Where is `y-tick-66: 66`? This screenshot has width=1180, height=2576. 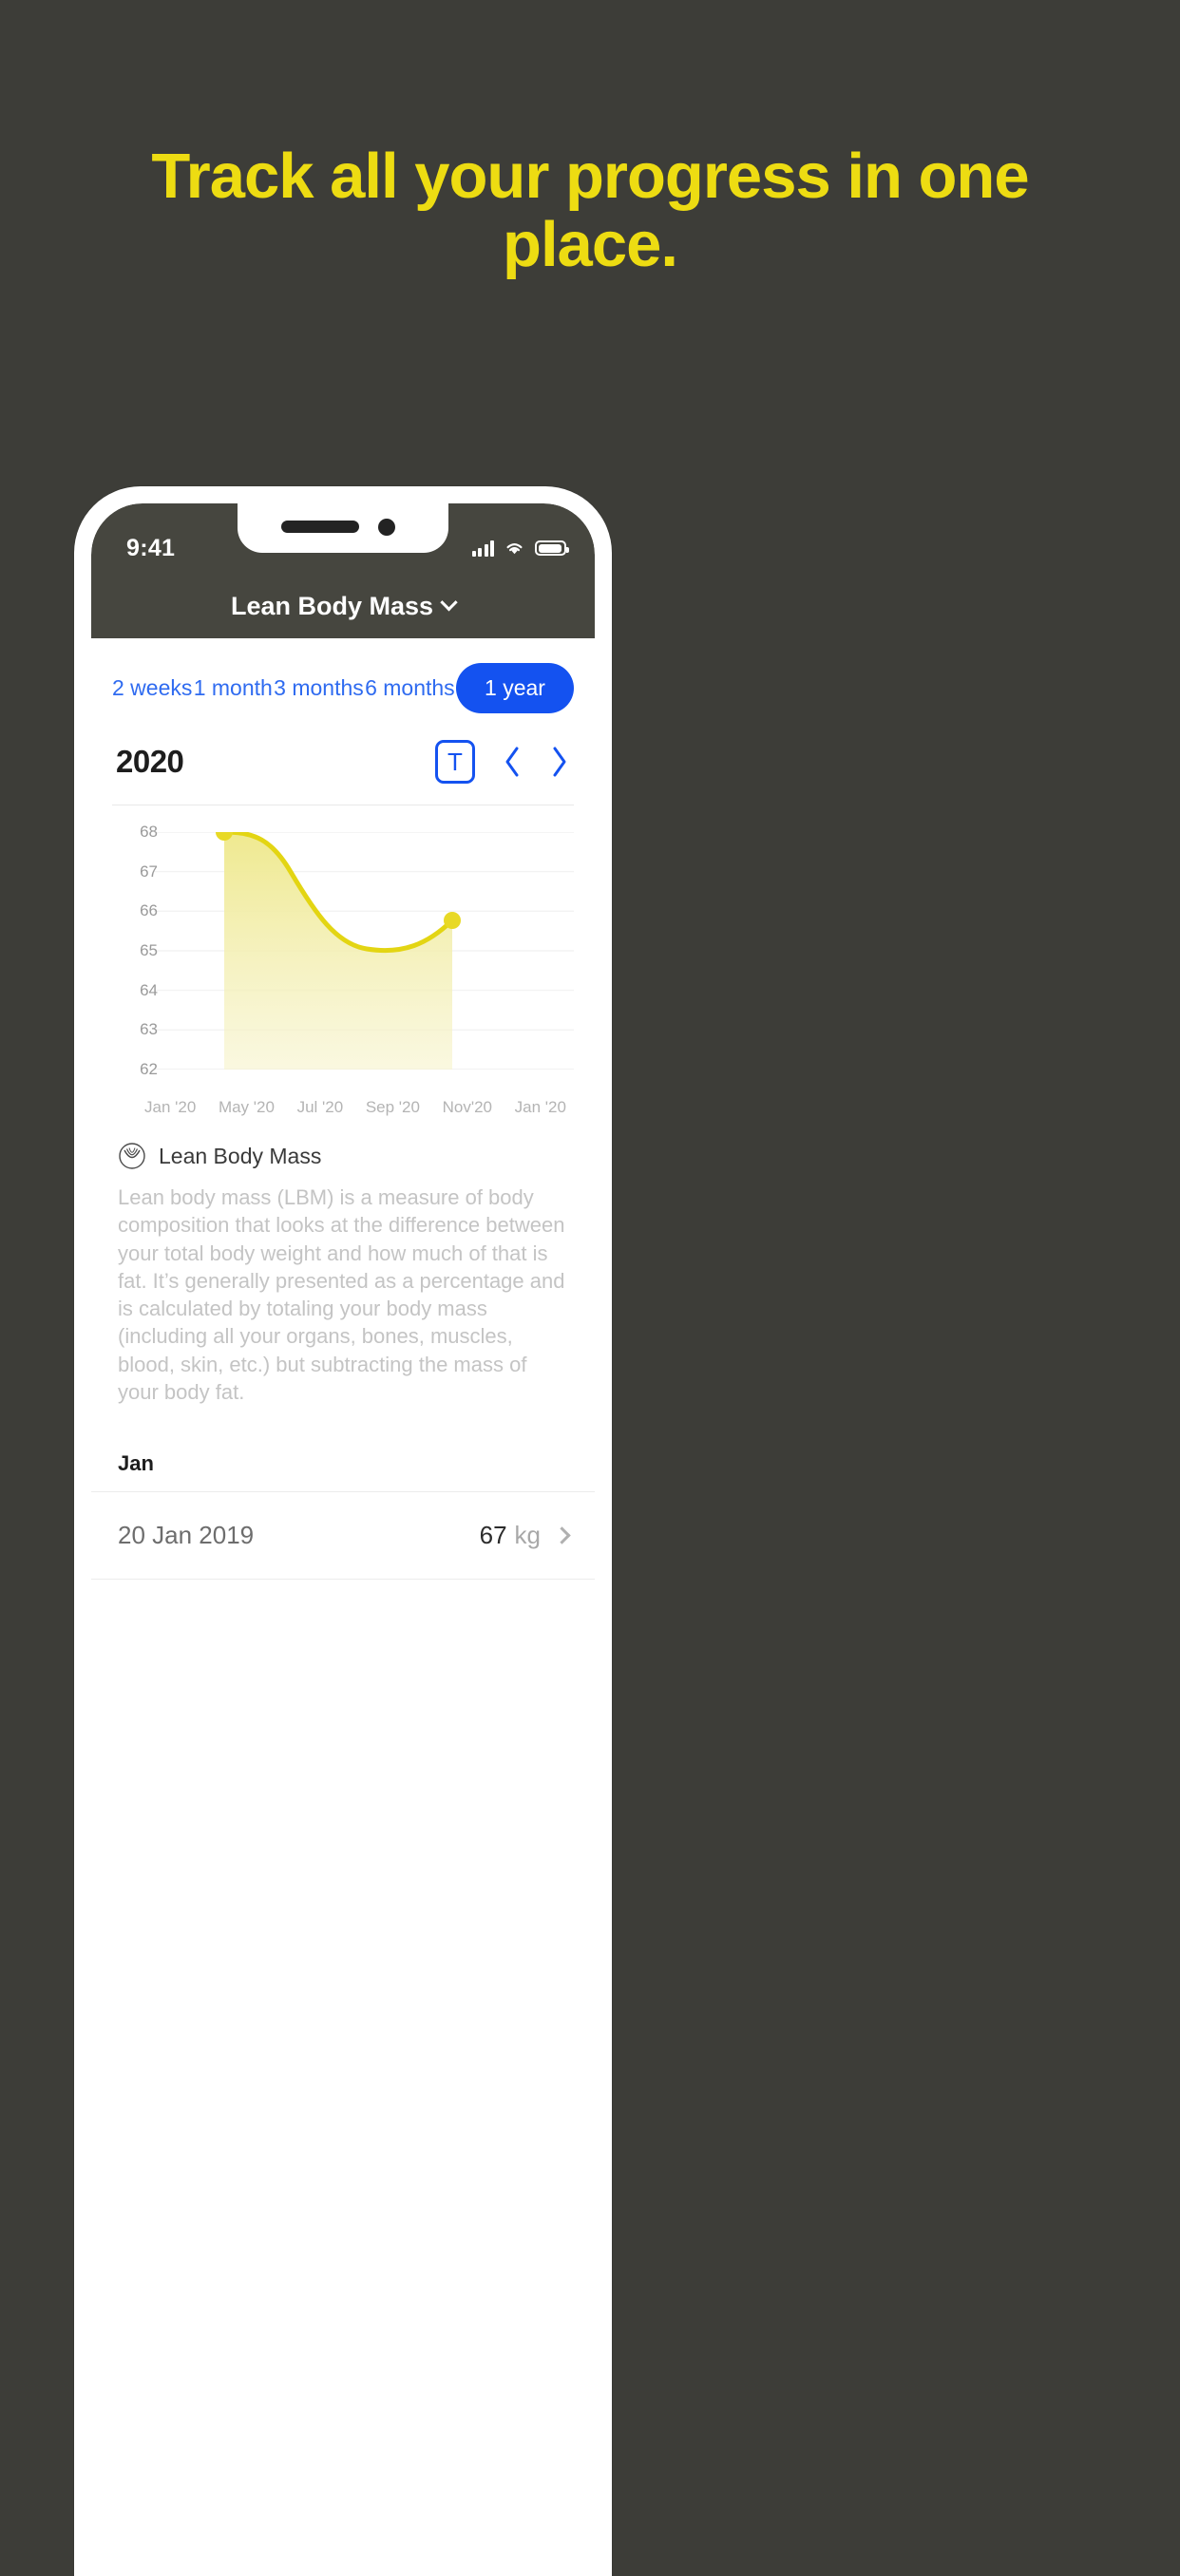
y-tick-66: 66 is located at coordinates (149, 910).